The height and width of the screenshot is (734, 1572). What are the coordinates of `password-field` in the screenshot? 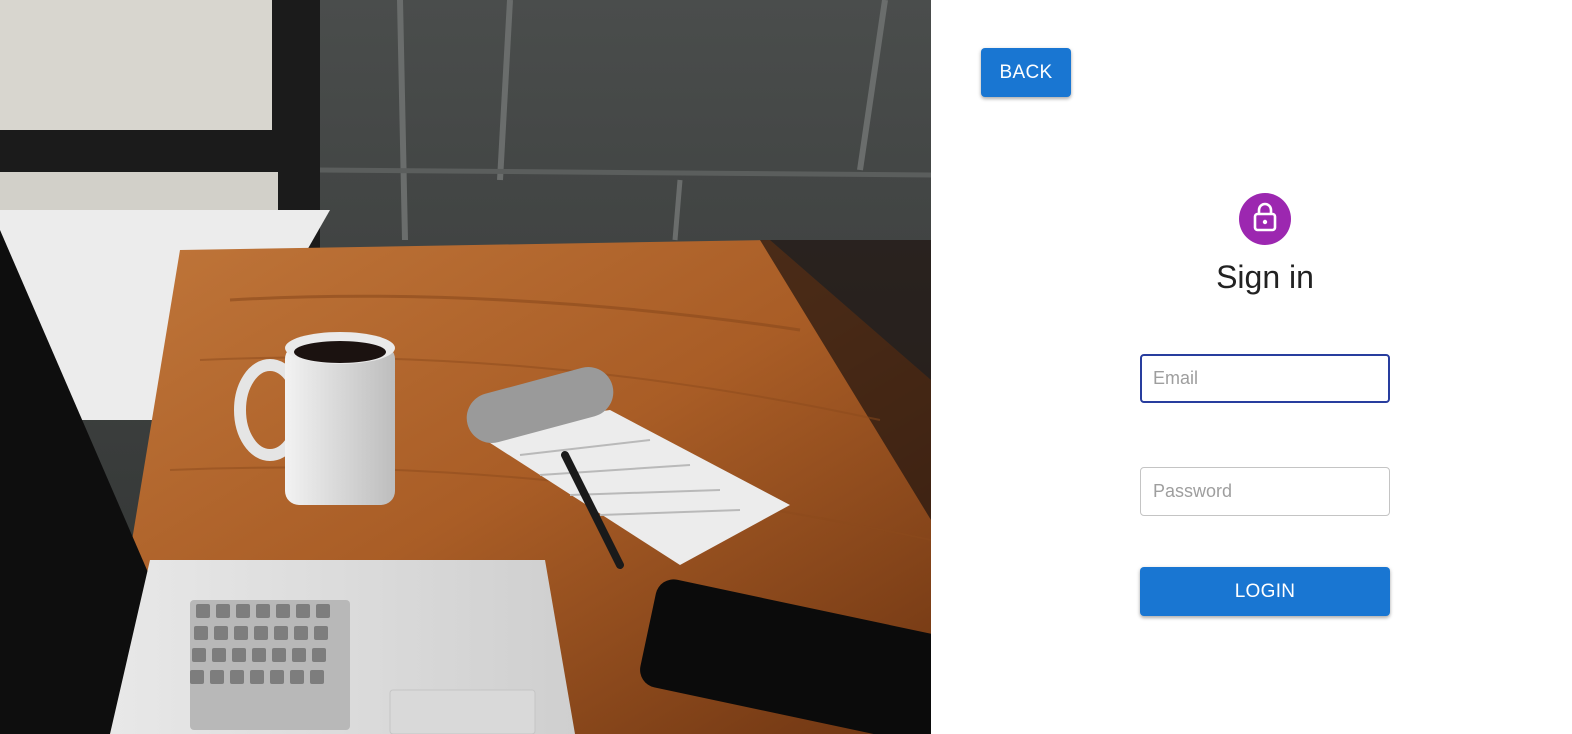 It's located at (1265, 491).